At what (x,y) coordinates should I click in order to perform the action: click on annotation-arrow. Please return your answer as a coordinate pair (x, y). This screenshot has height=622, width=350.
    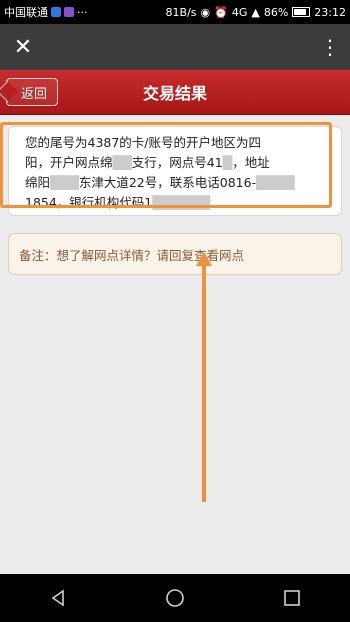
    Looking at the image, I should click on (204, 382).